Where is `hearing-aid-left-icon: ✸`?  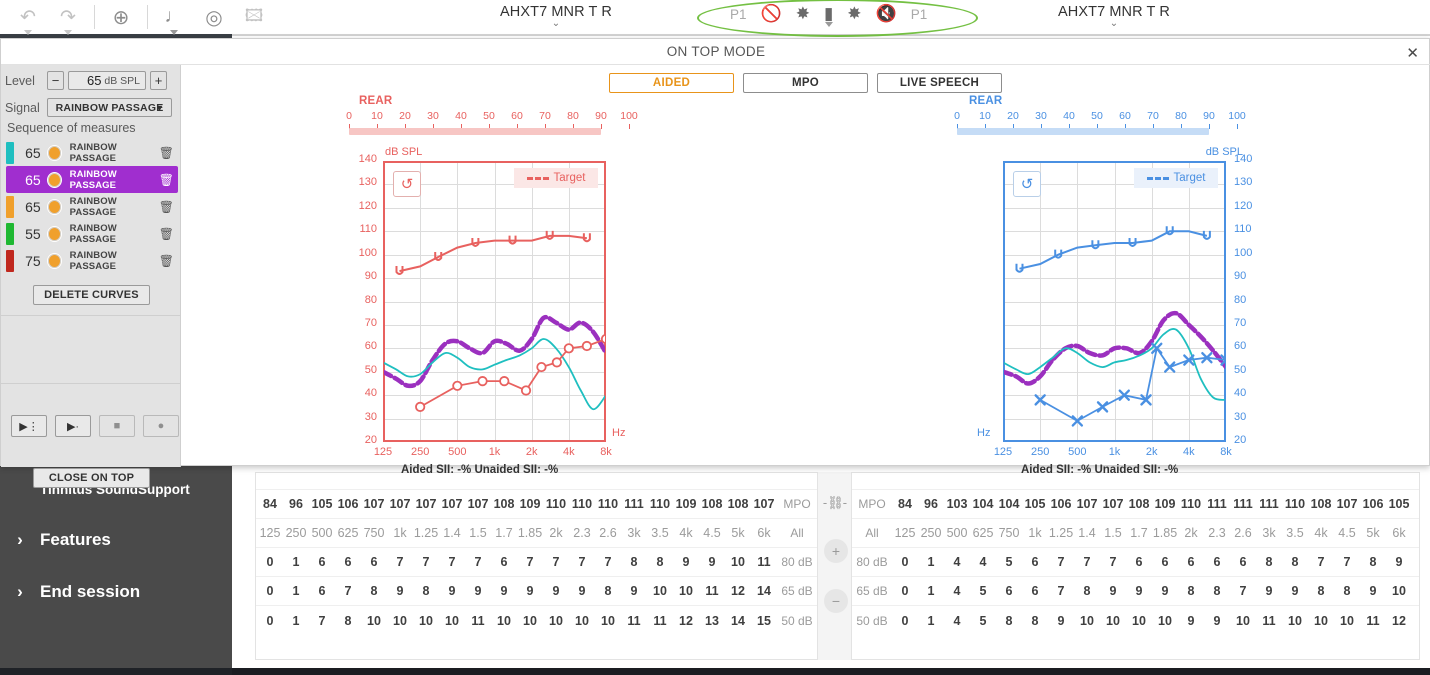
hearing-aid-left-icon: ✸ is located at coordinates (803, 14).